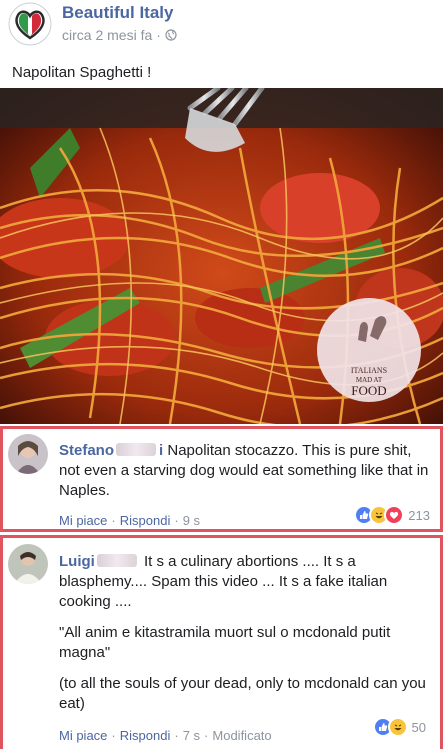 This screenshot has width=443, height=749. Describe the element at coordinates (221, 29) in the screenshot. I see `post-header: Beautiful Italy circa 2 mesi fa ·` at that location.